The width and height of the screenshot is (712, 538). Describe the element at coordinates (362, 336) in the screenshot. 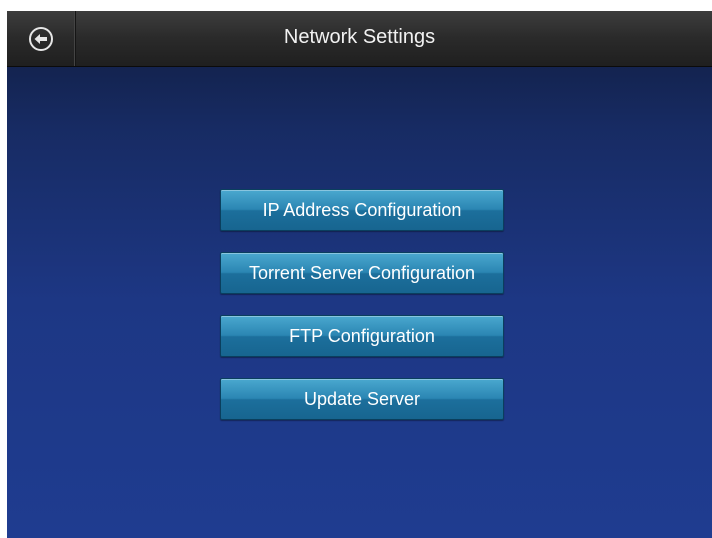

I see `ftp-configuration-button: FTP Configuration` at that location.